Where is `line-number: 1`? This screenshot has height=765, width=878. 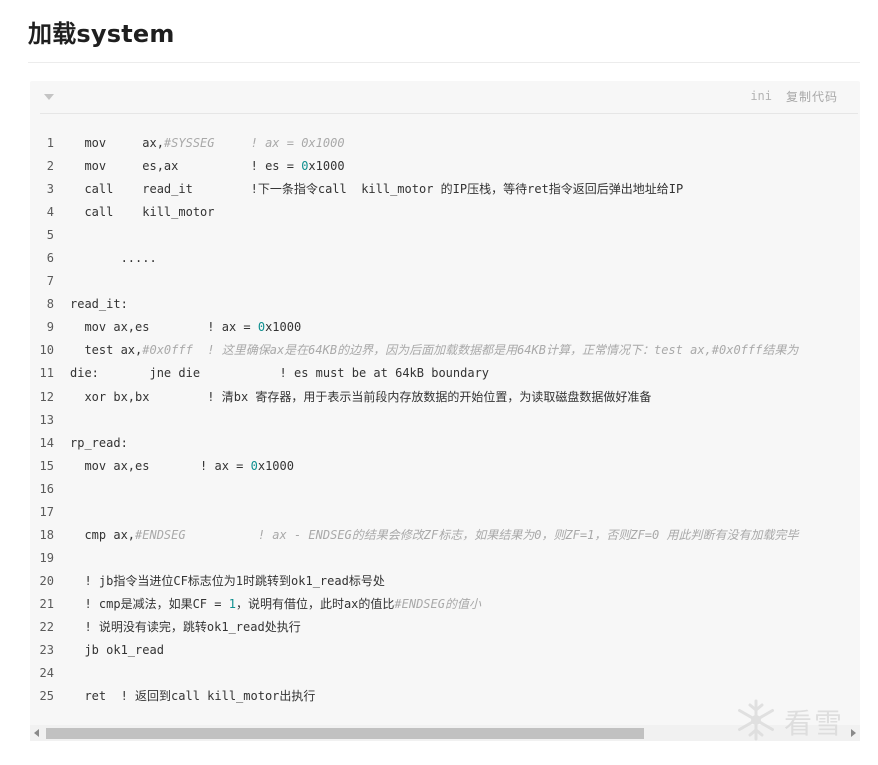 line-number: 1 is located at coordinates (50, 143).